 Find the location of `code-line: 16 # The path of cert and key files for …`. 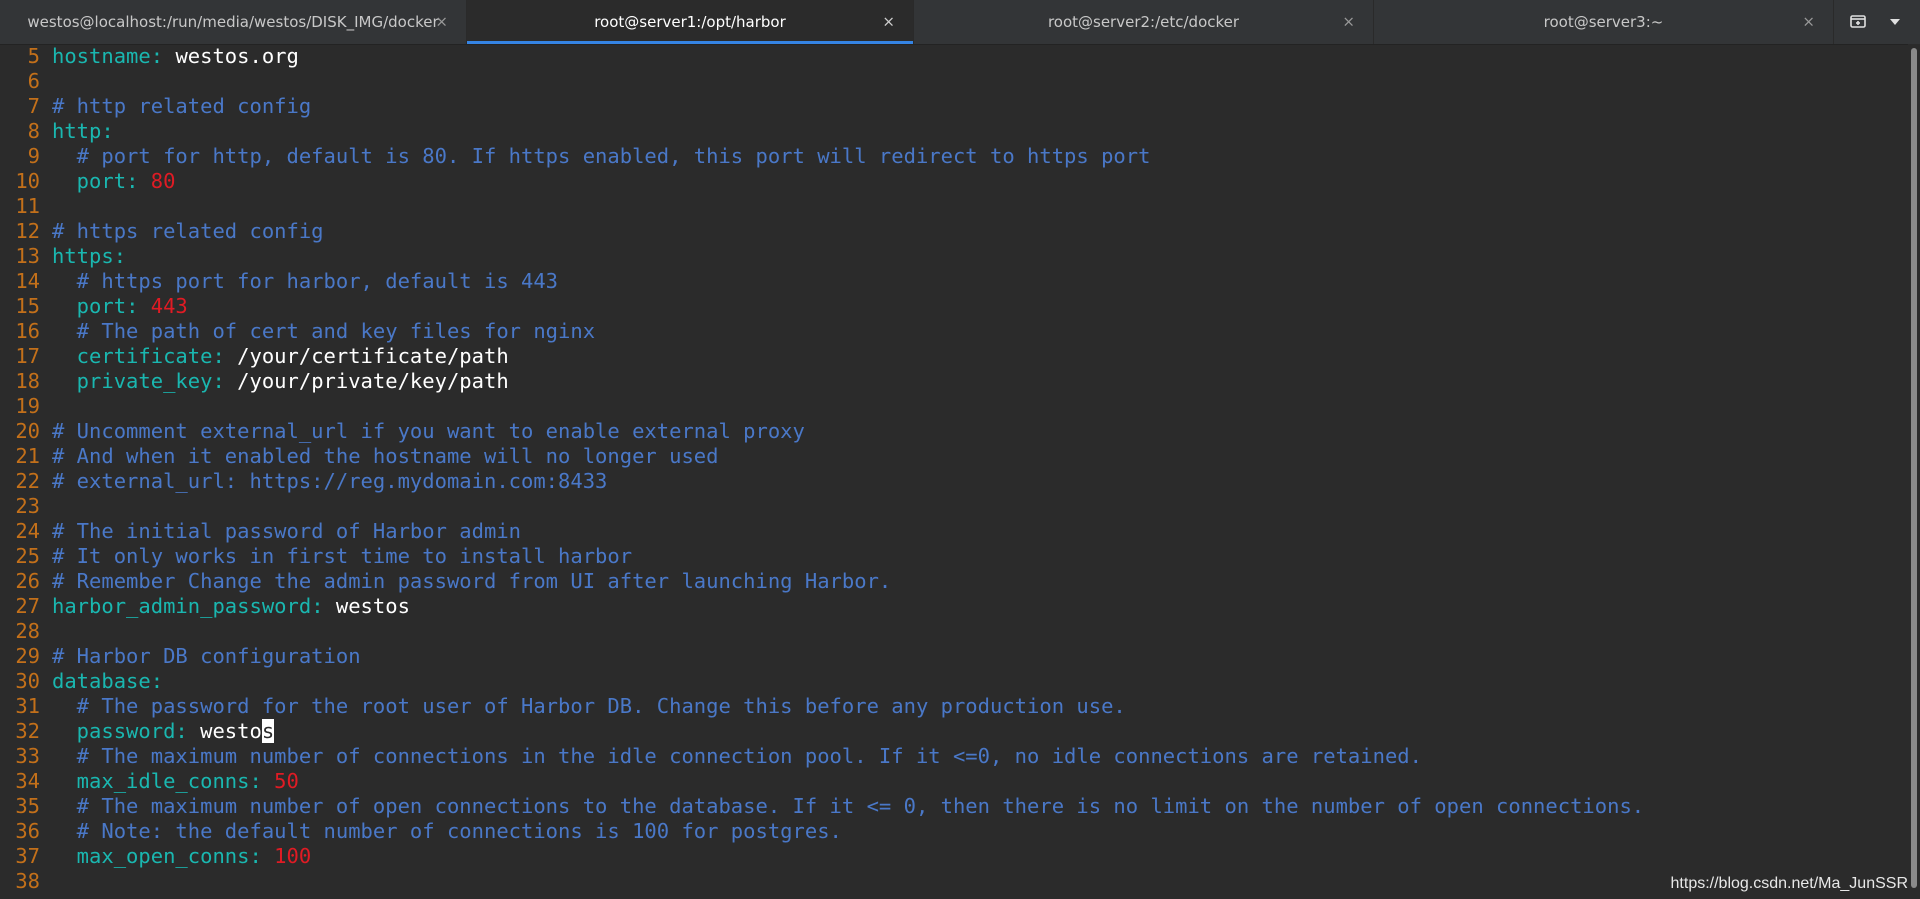

code-line: 16 # The path of cert and key files for … is located at coordinates (954, 331).